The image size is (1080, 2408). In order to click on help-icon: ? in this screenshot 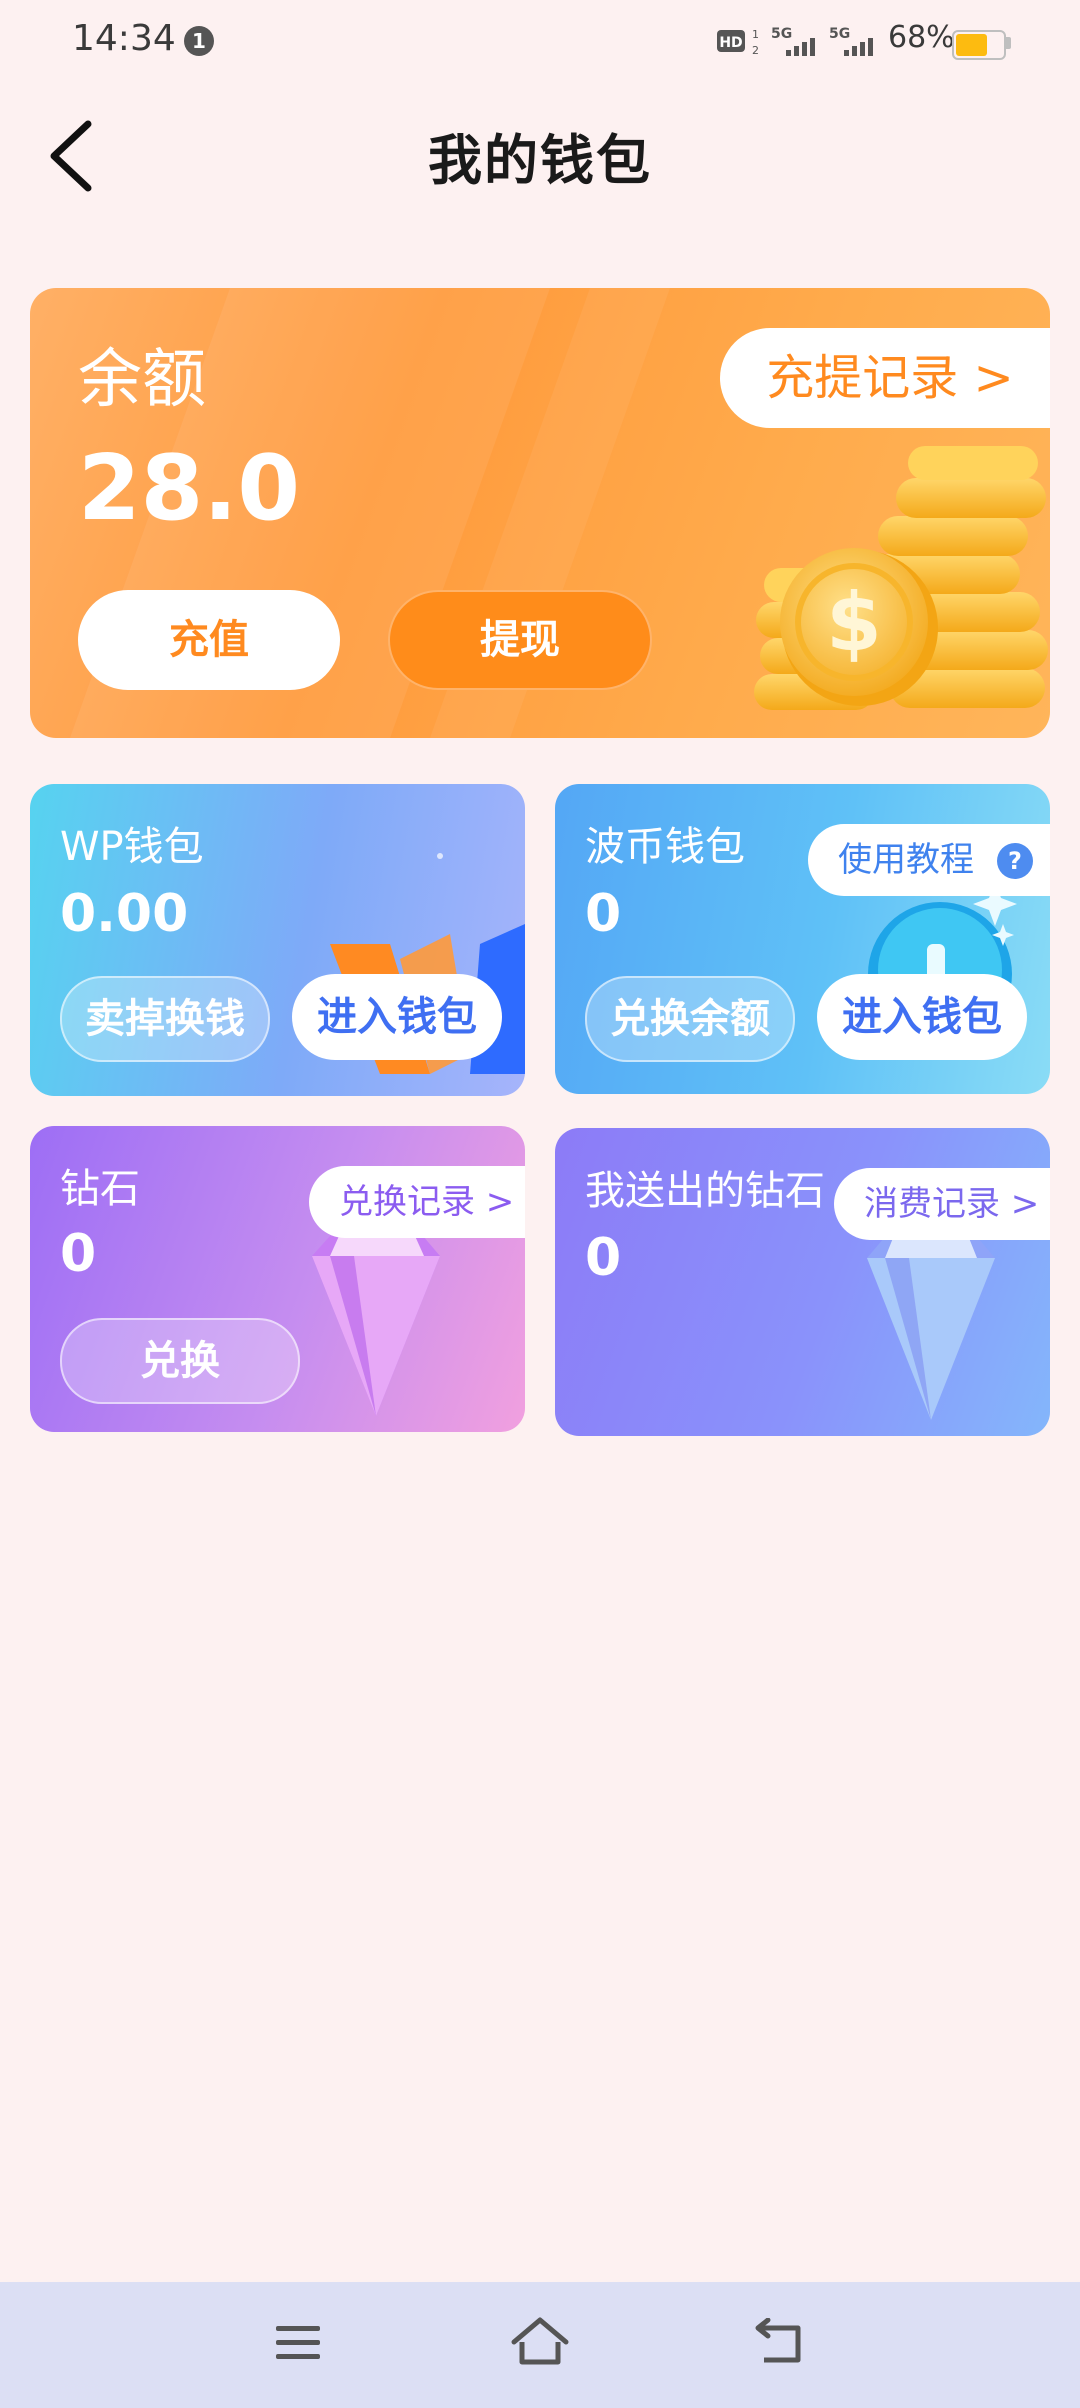, I will do `click(1015, 861)`.